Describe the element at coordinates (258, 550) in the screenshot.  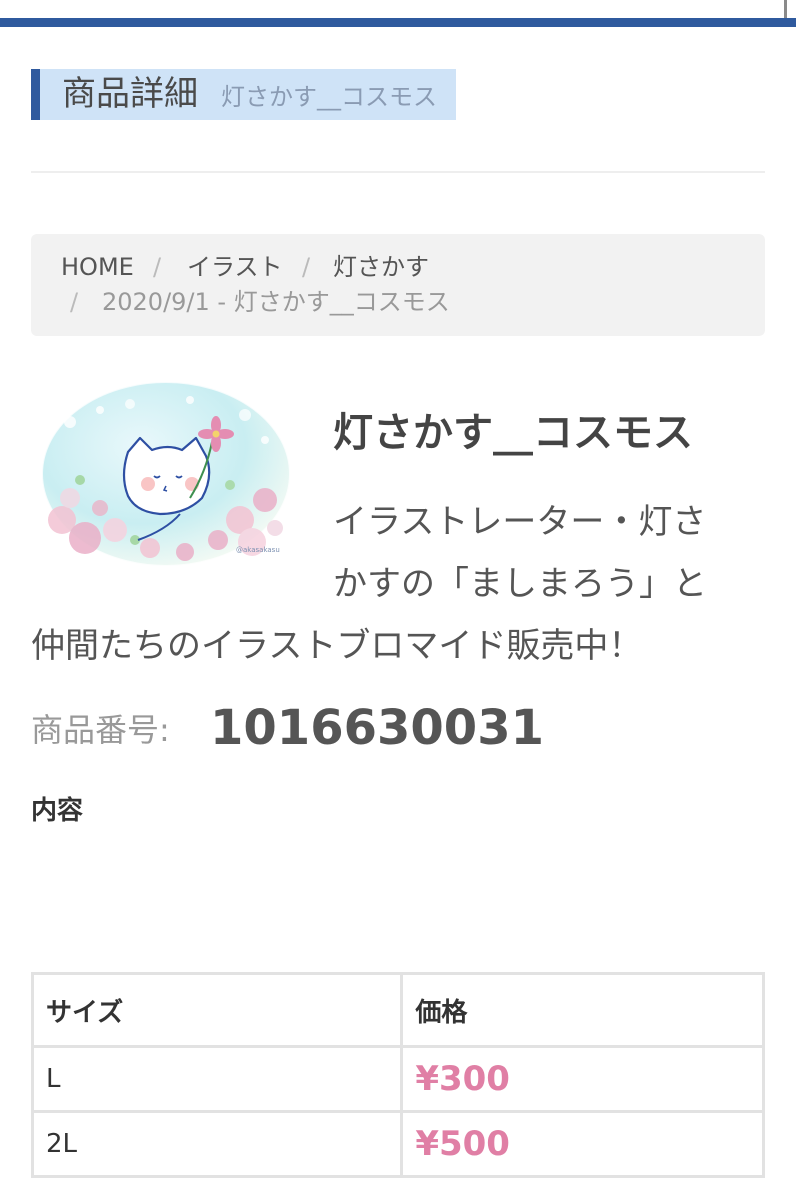
I see `svg-text: @akasakasu` at that location.